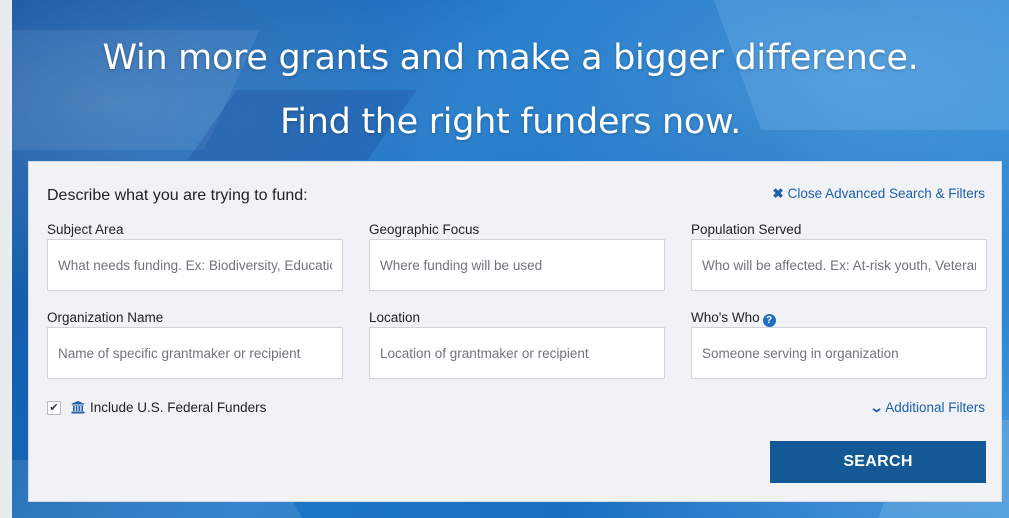  I want to click on organization-name-input, so click(195, 353).